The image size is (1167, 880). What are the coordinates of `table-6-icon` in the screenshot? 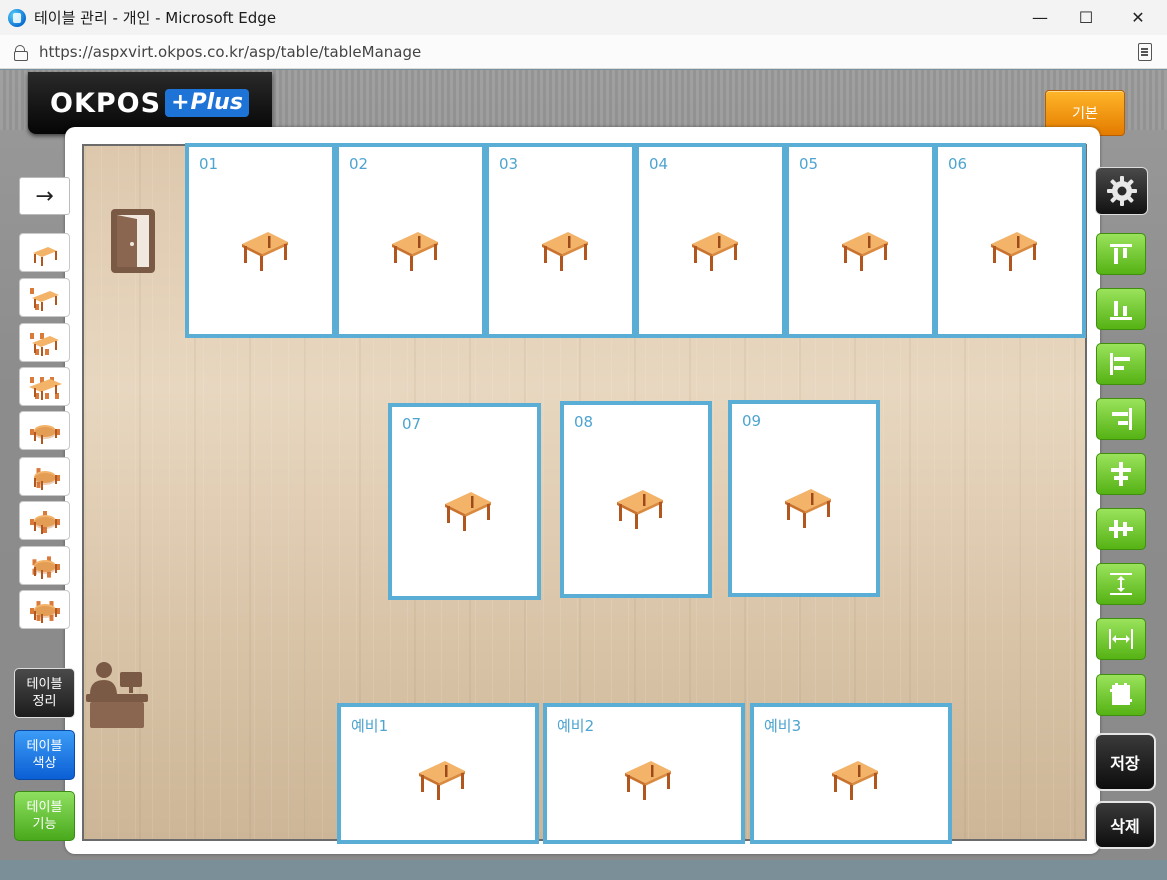 It's located at (45, 388).